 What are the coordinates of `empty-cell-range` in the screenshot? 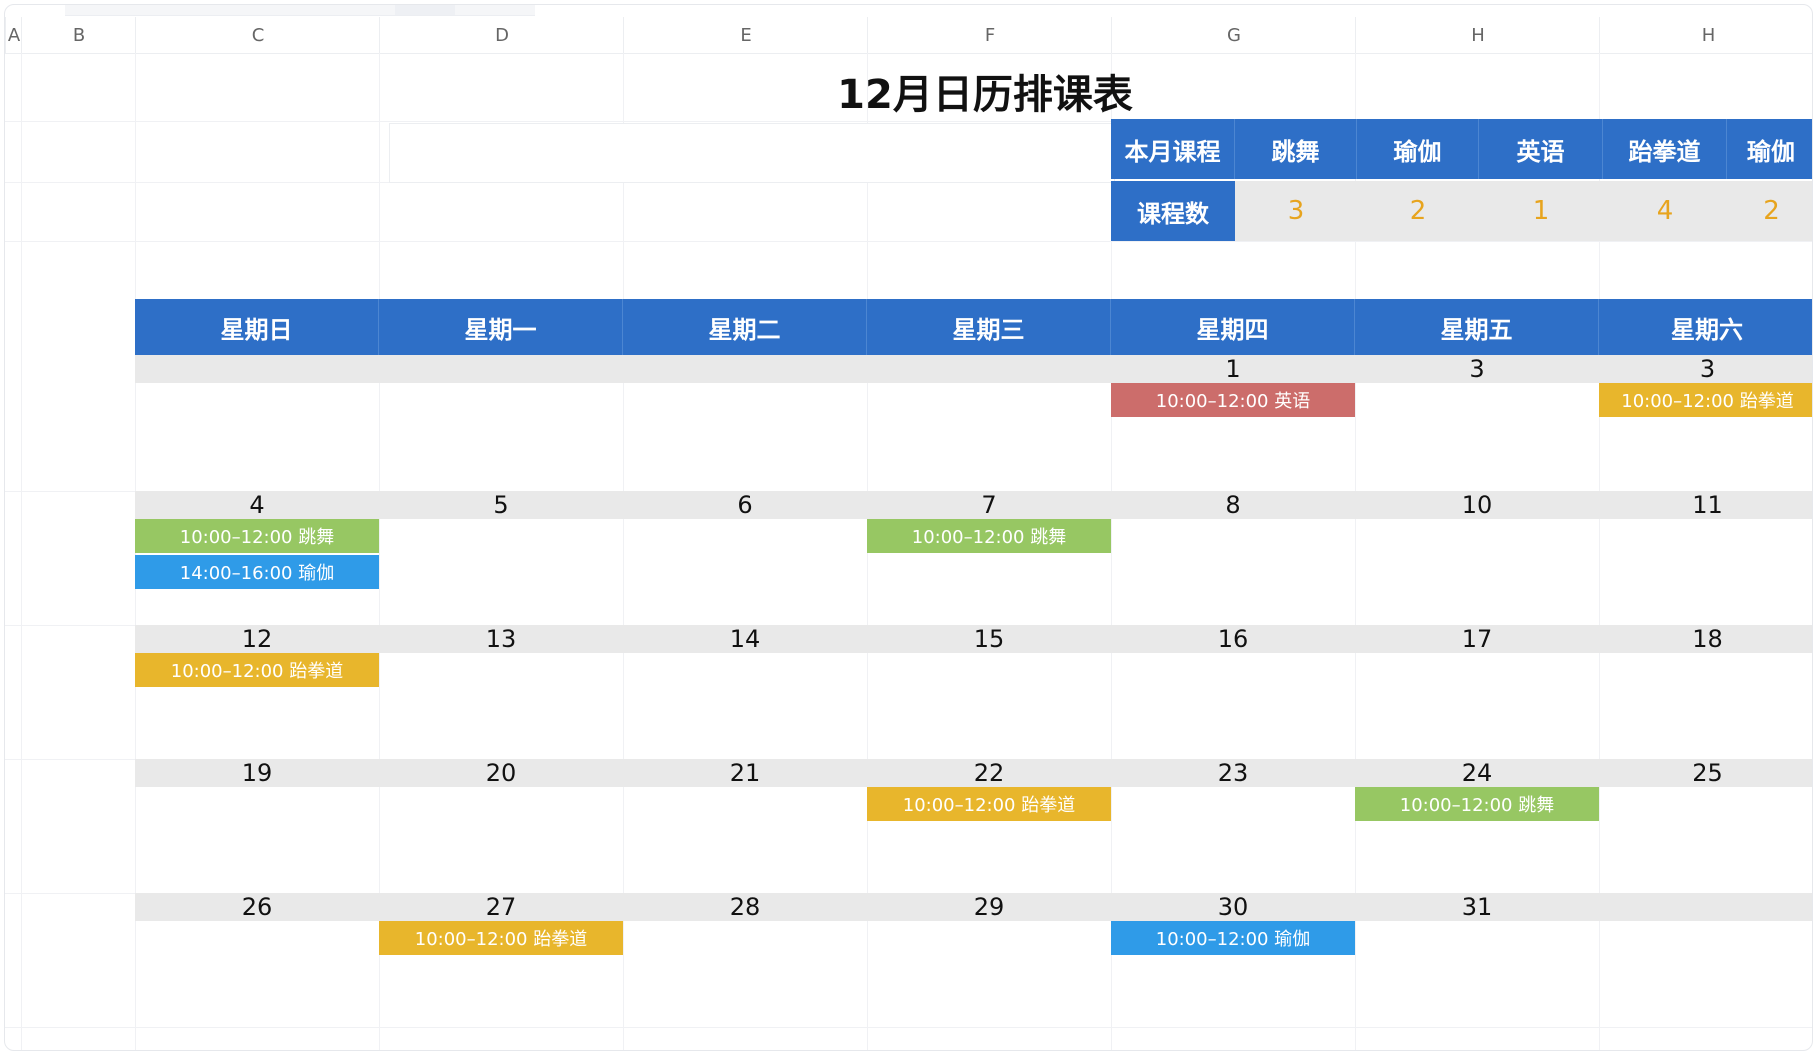 It's located at (752, 153).